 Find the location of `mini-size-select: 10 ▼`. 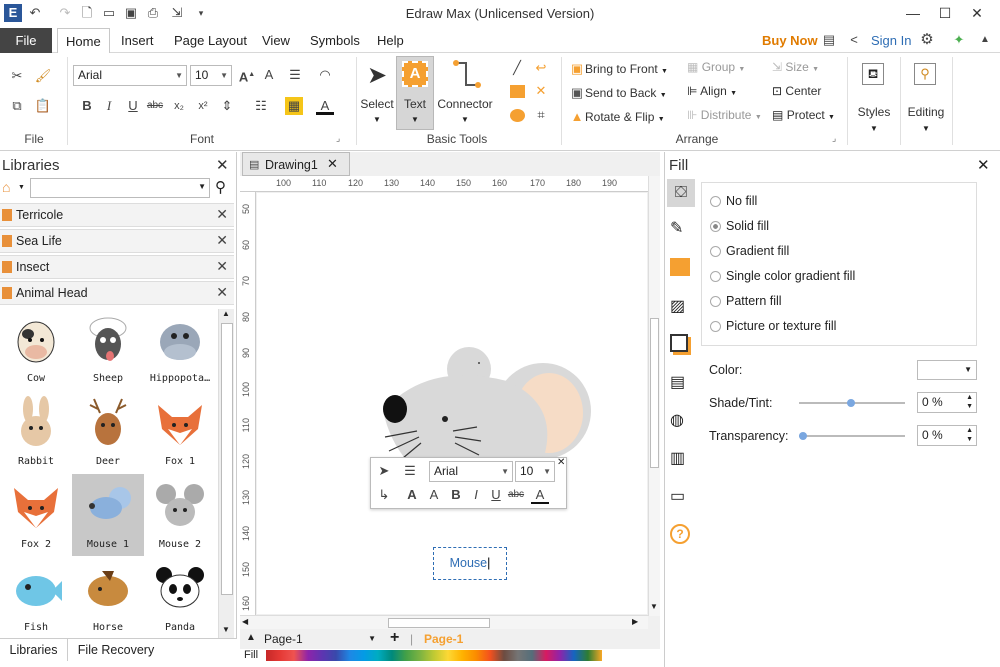

mini-size-select: 10 ▼ is located at coordinates (535, 471).